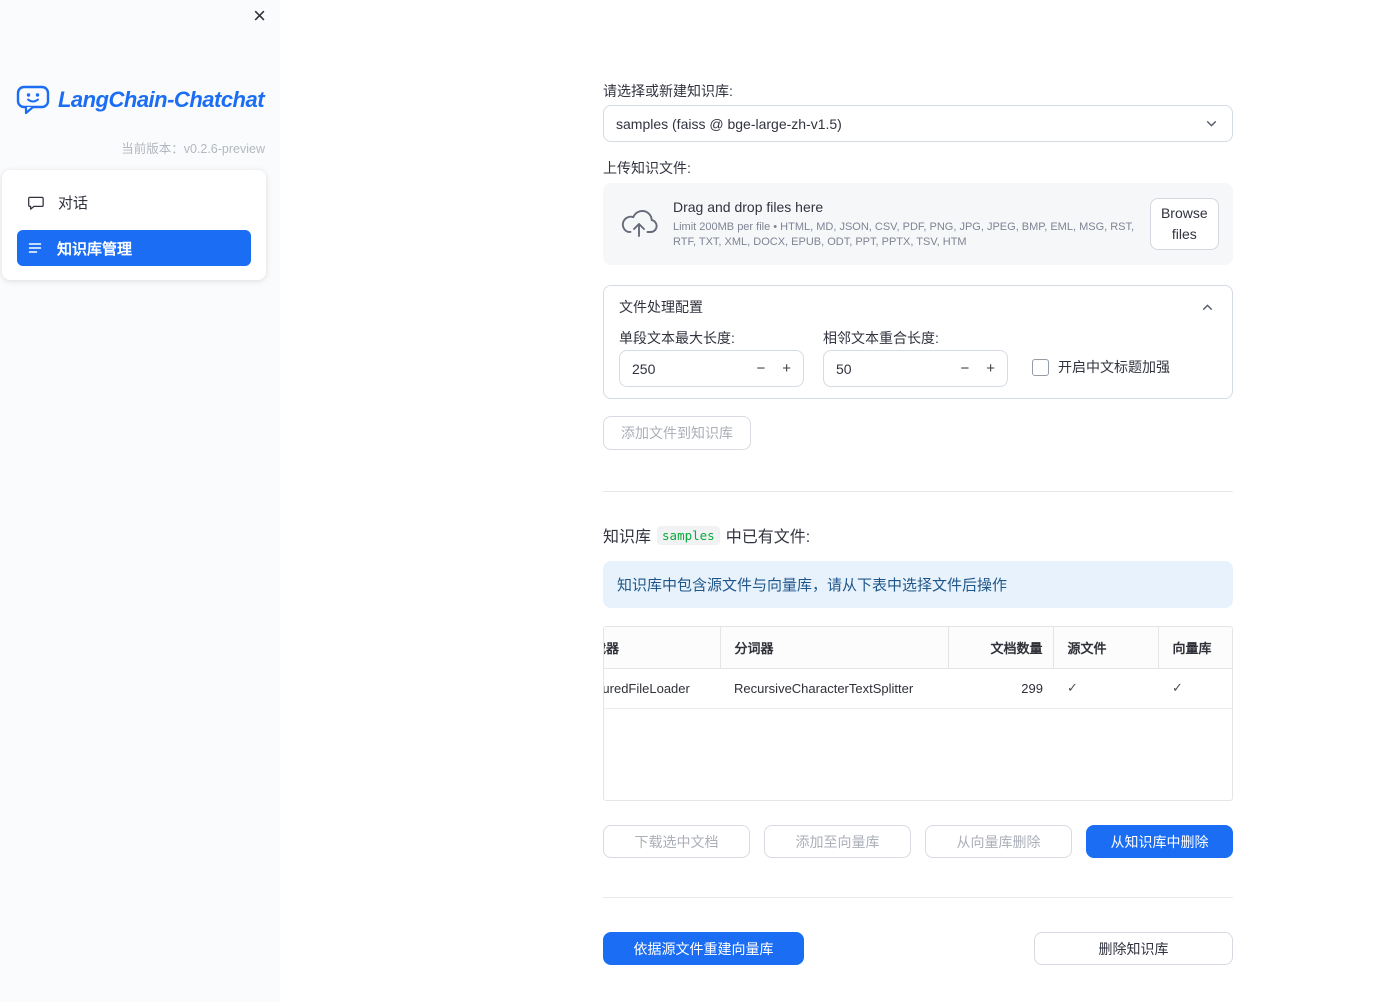  Describe the element at coordinates (748, 206) in the screenshot. I see `dropzone-title: Drag and drop files here` at that location.